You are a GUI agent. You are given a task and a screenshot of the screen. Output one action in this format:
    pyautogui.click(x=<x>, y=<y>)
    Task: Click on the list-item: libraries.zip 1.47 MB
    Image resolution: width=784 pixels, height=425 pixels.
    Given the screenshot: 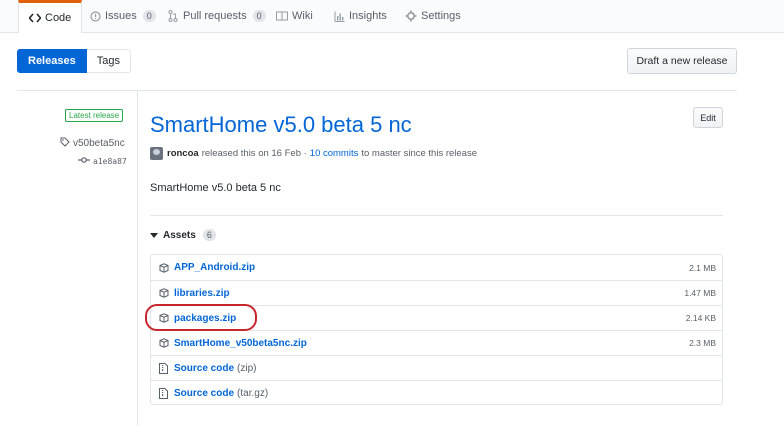 What is the action you would take?
    pyautogui.click(x=436, y=292)
    